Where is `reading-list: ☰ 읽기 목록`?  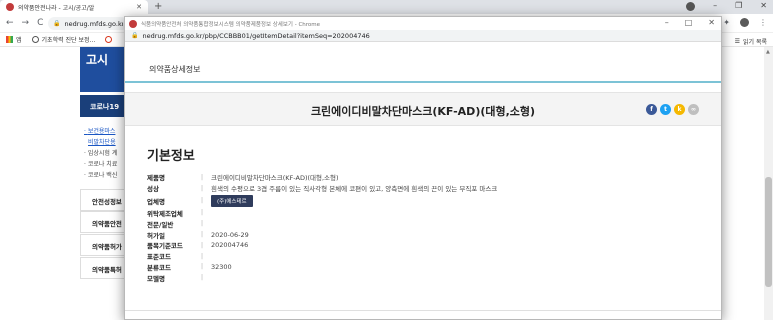
reading-list: ☰ 읽기 목록 is located at coordinates (751, 41).